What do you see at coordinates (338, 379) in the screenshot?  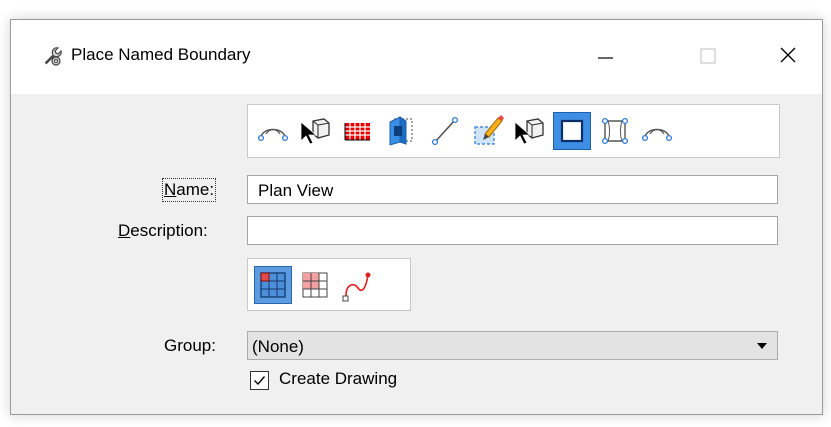 I see `create-drawing-label: Create Drawing` at bounding box center [338, 379].